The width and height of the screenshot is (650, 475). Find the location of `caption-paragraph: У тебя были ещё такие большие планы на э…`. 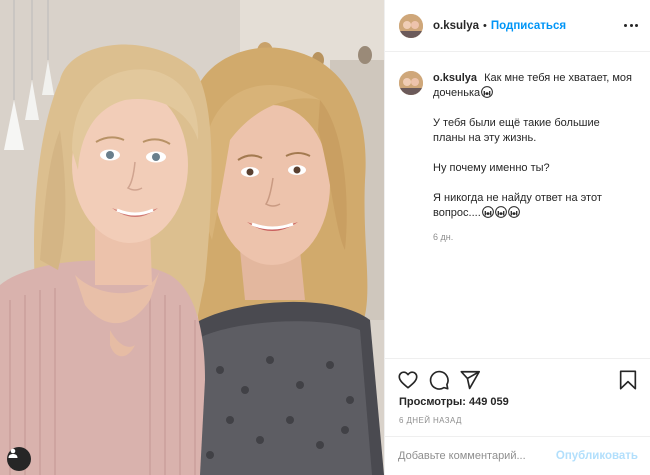

caption-paragraph: У тебя были ещё такие большие планы на э… is located at coordinates (516, 130).